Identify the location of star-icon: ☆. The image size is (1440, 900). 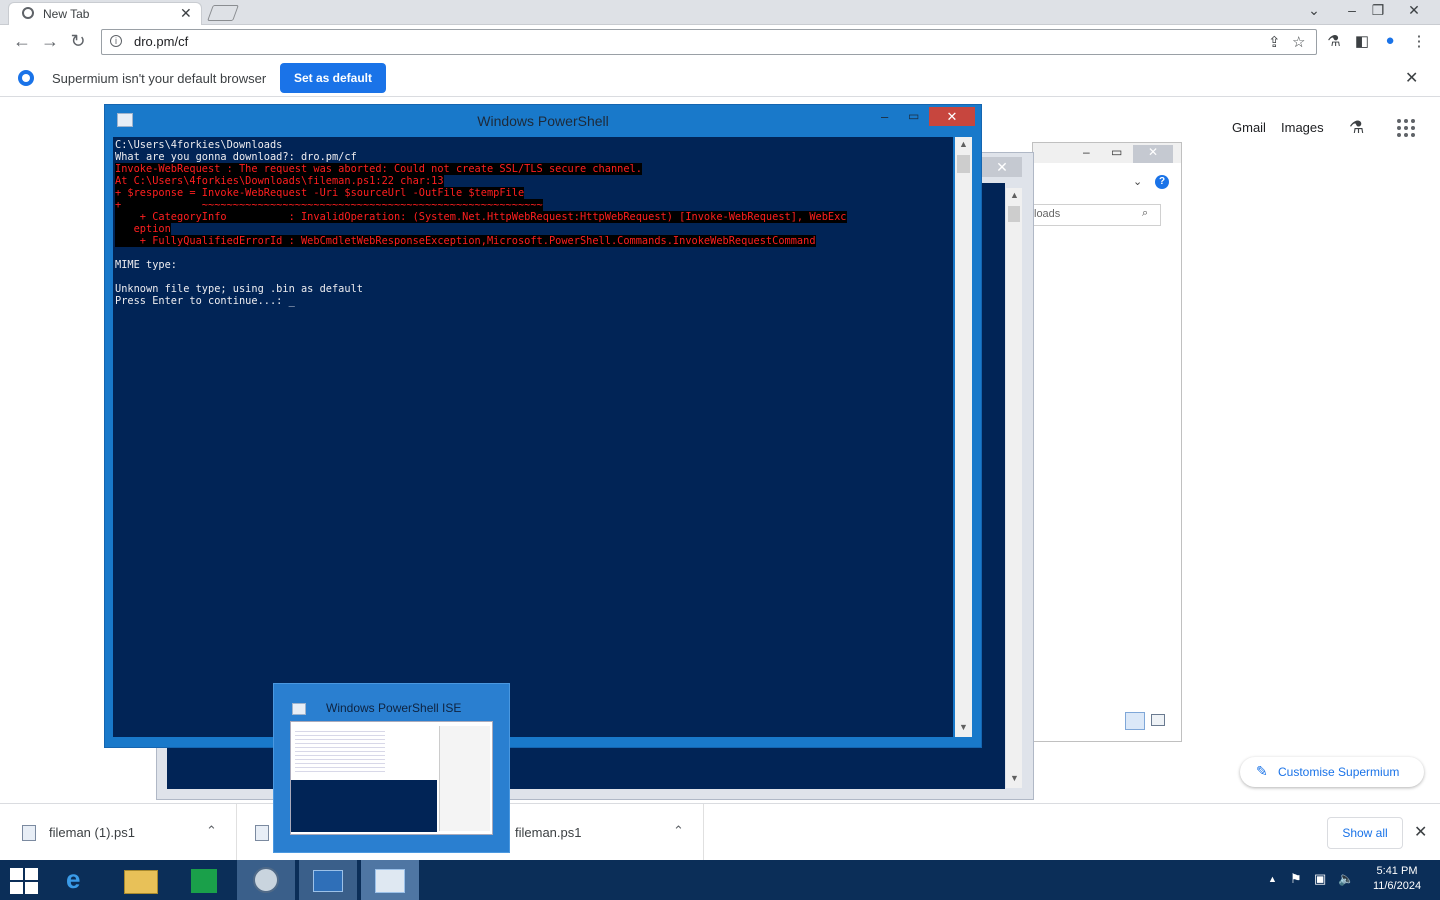
(1298, 42).